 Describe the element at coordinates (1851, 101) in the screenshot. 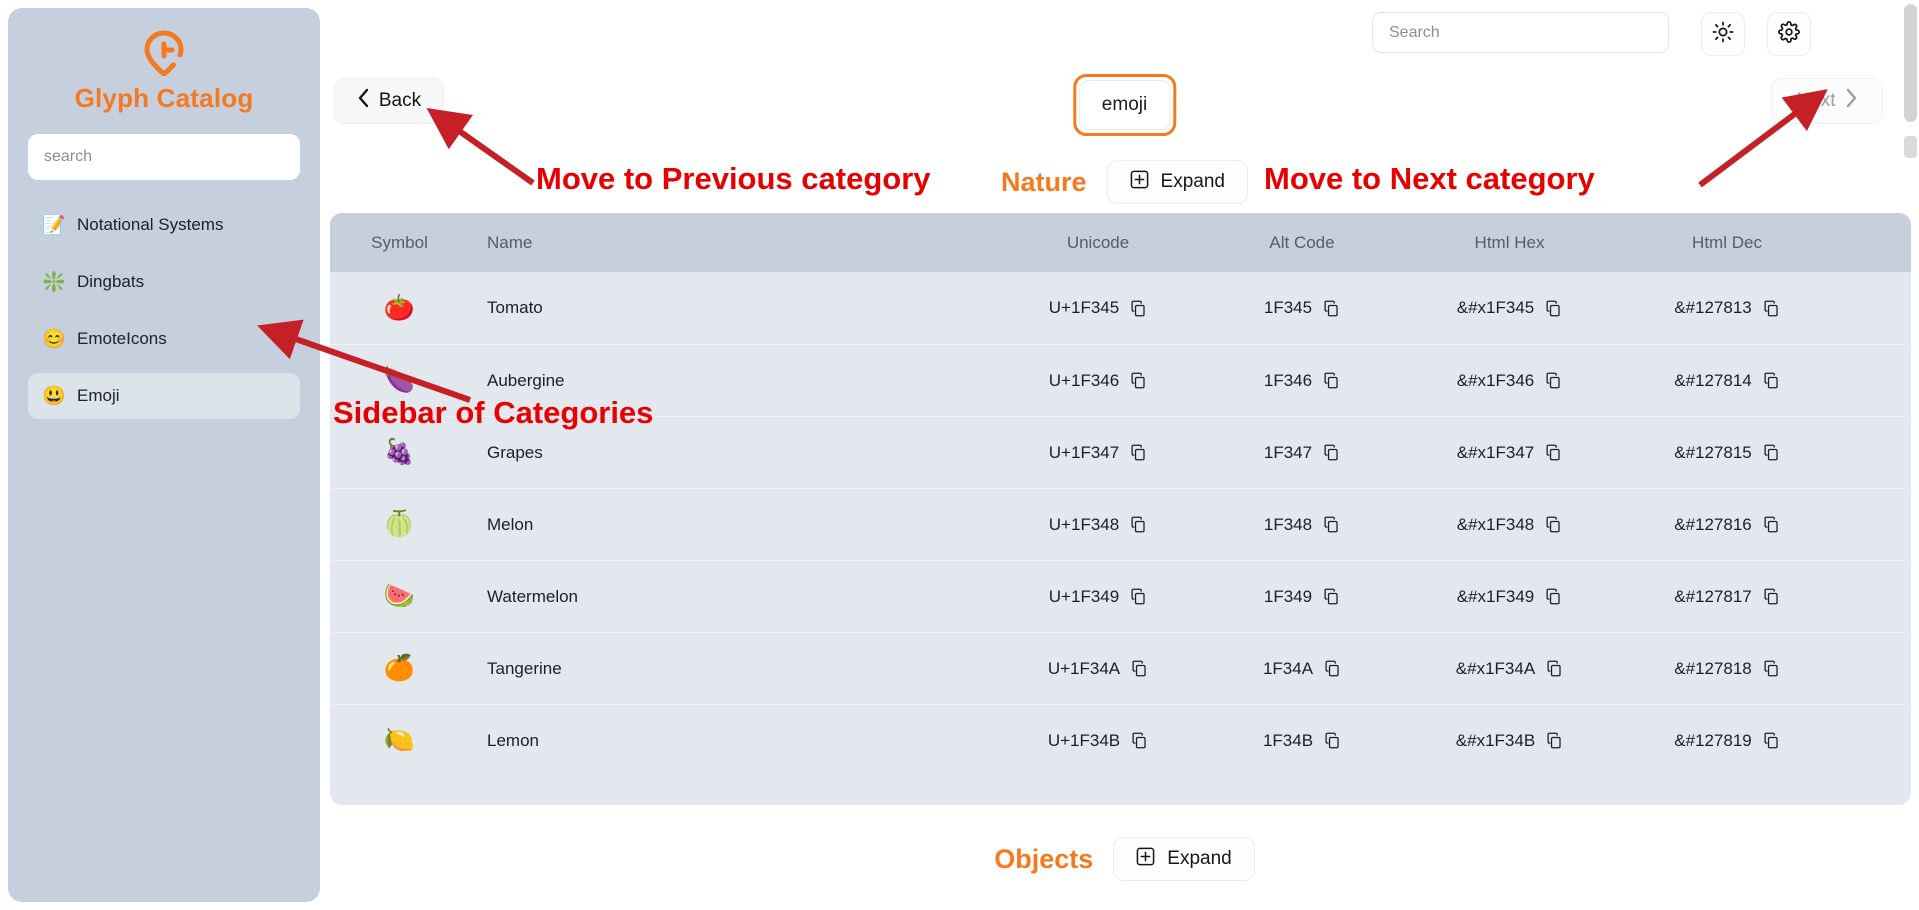

I see `chevron-right-icon` at that location.